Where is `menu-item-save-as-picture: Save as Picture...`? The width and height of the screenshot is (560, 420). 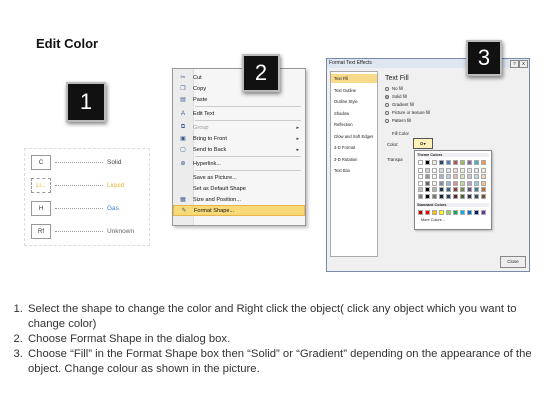 menu-item-save-as-picture: Save as Picture... is located at coordinates (239, 177).